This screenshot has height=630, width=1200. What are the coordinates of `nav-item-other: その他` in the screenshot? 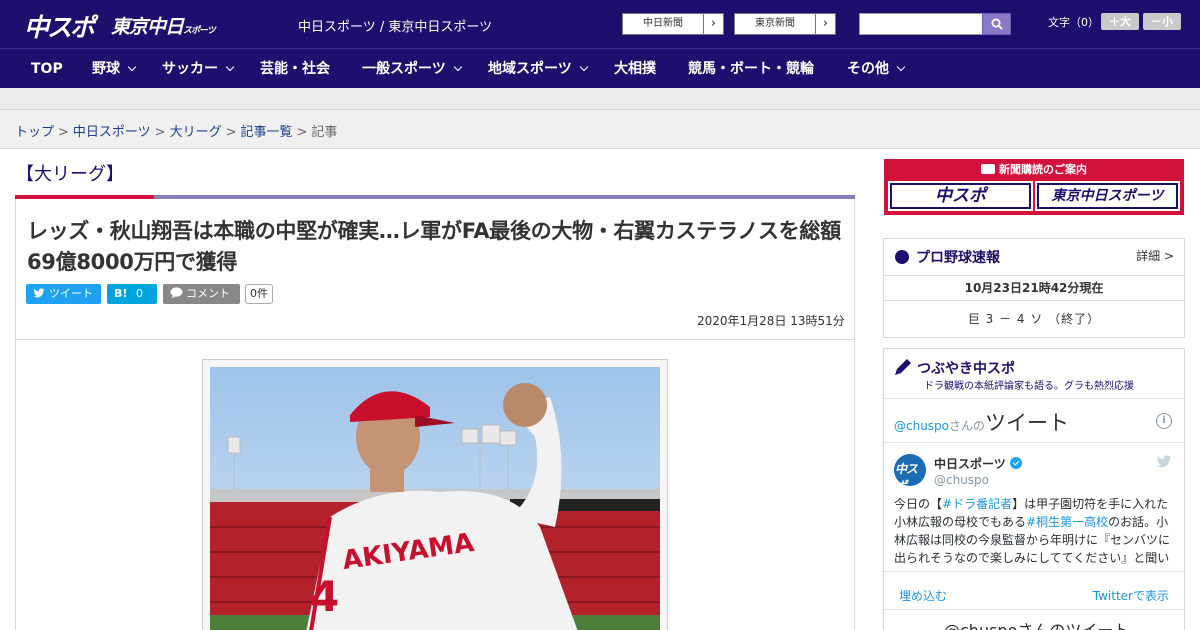 It's located at (876, 69).